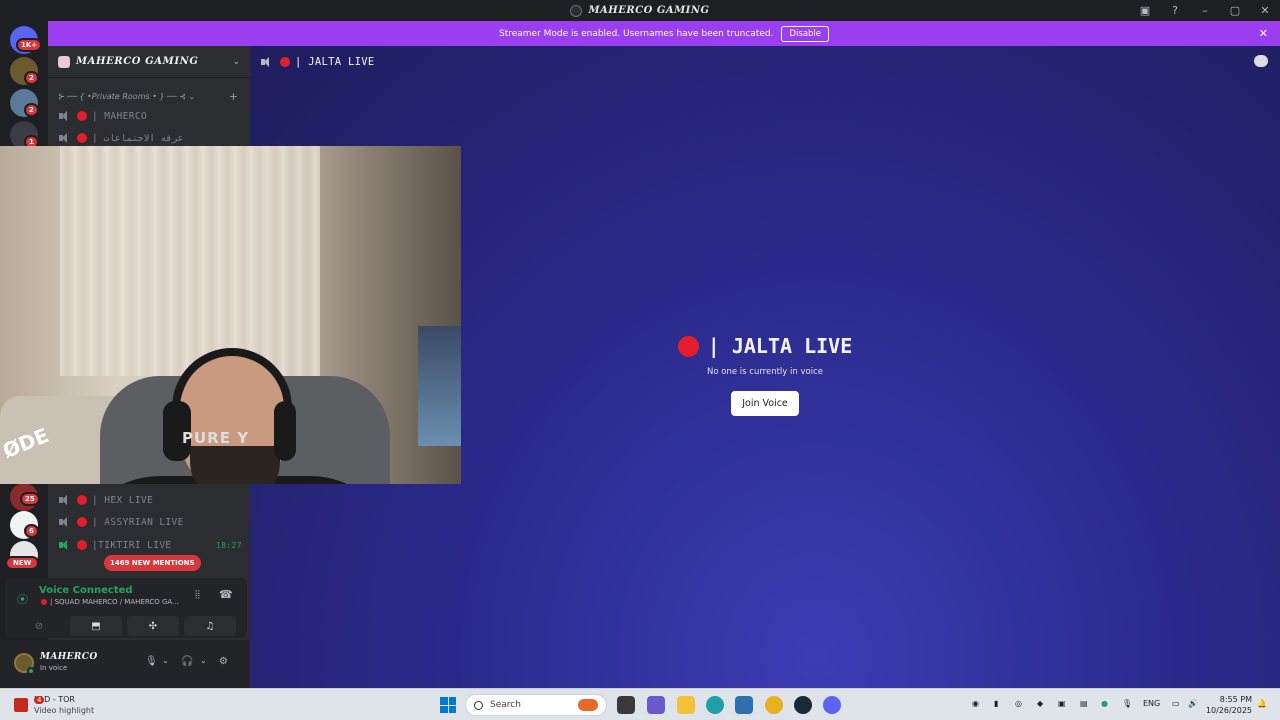 The image size is (1280, 720). I want to click on close-window-button: ✕, so click(1265, 10).